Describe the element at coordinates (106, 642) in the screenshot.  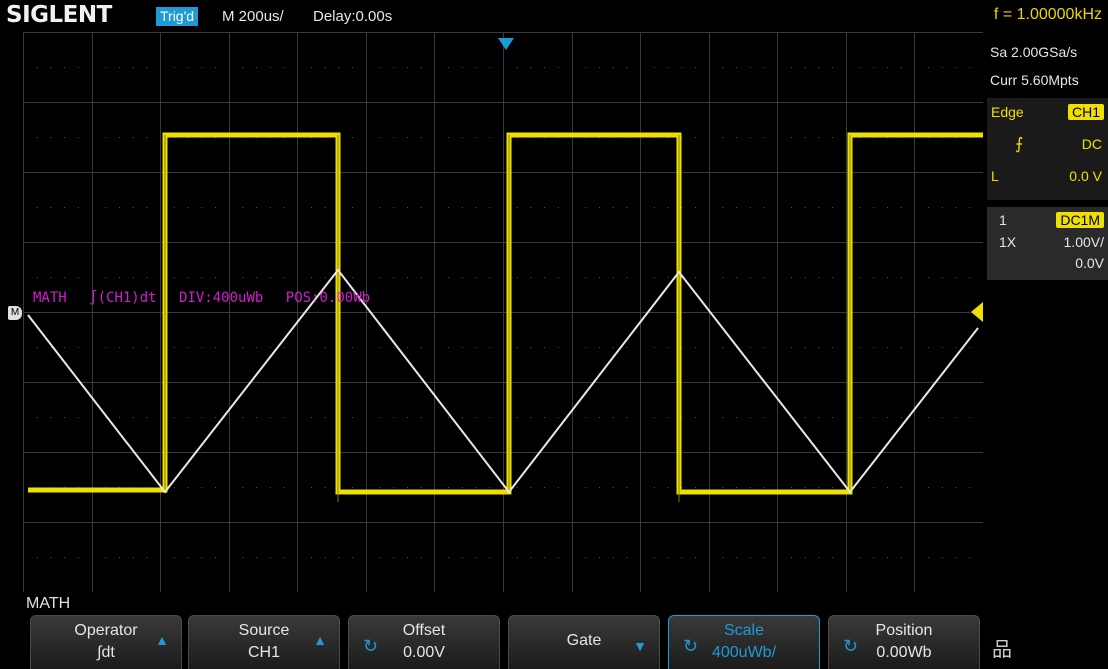
I see `operator-softkey: Operator ∫dt ▲` at that location.